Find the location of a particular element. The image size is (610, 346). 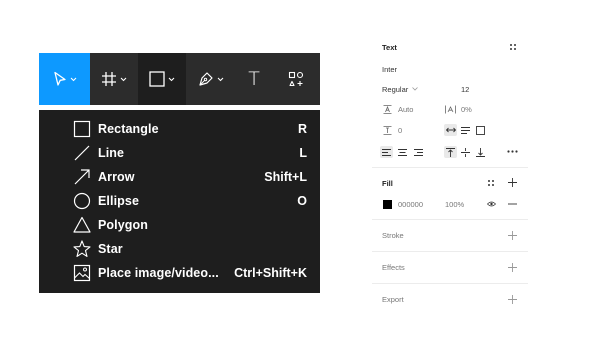

add-effect-icon is located at coordinates (512, 267).